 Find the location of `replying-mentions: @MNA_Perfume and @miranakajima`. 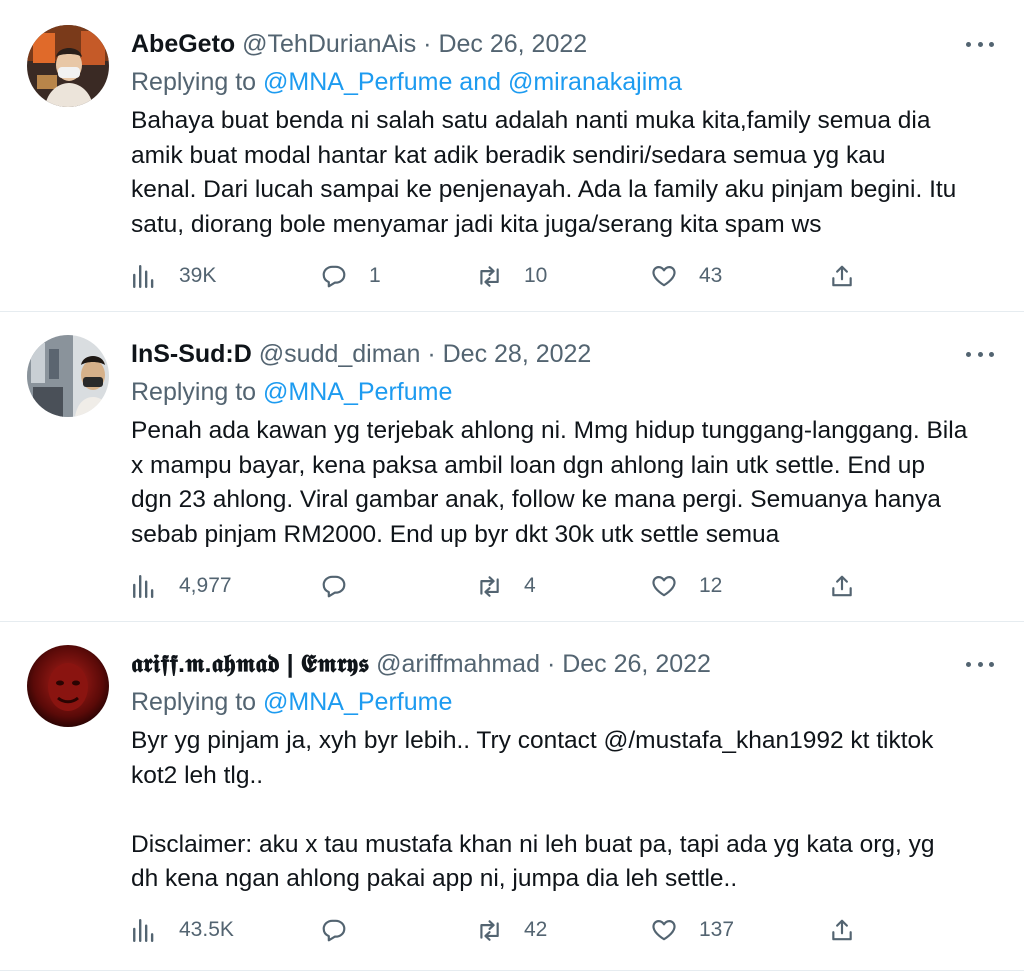

replying-mentions: @MNA_Perfume and @miranakajima is located at coordinates (472, 82).